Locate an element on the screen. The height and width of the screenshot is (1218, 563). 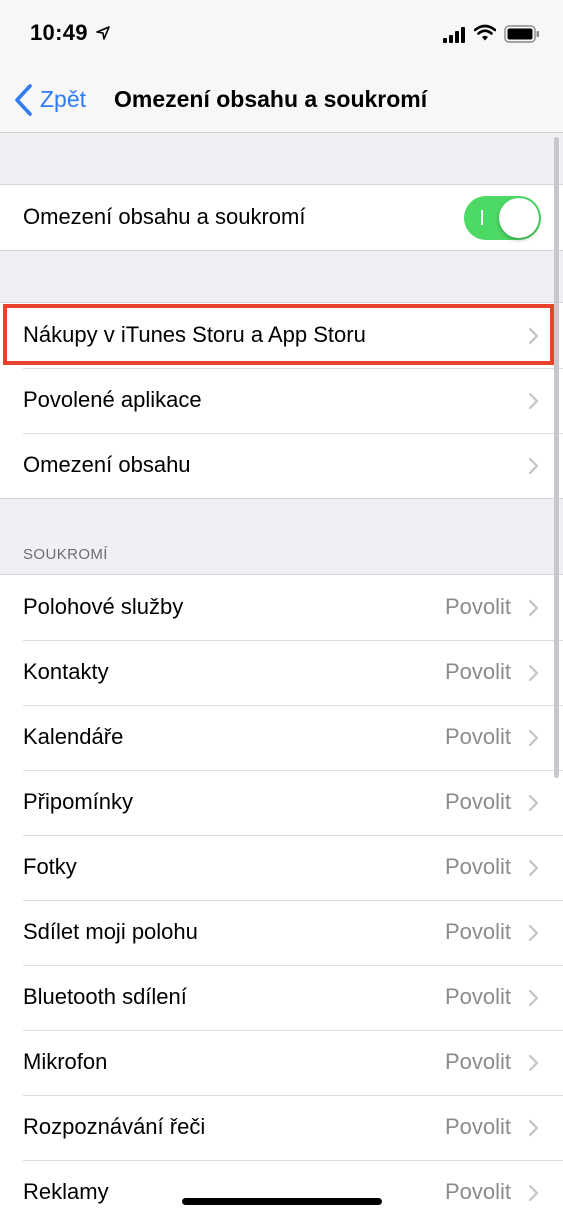
privacy-row: Reklamy Povolit is located at coordinates (281, 1189).